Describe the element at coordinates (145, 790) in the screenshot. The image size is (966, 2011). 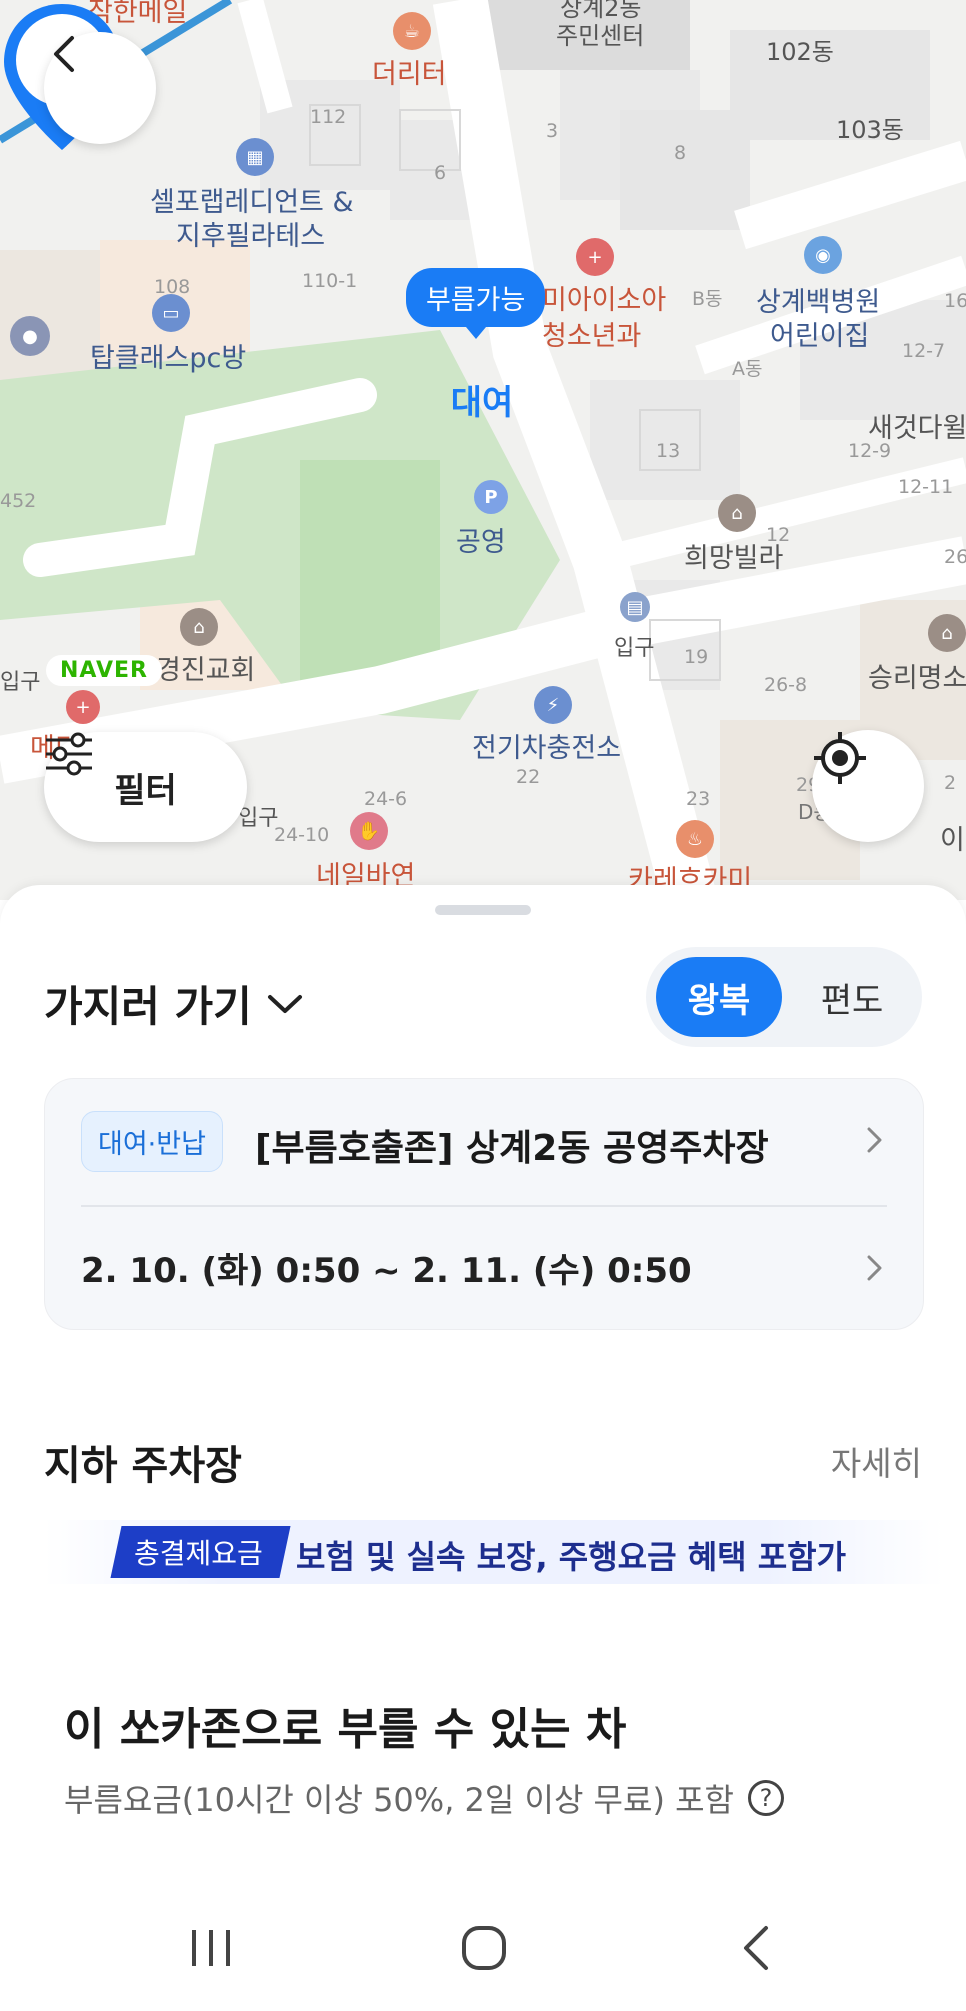
I see `filter-label: 필터` at that location.